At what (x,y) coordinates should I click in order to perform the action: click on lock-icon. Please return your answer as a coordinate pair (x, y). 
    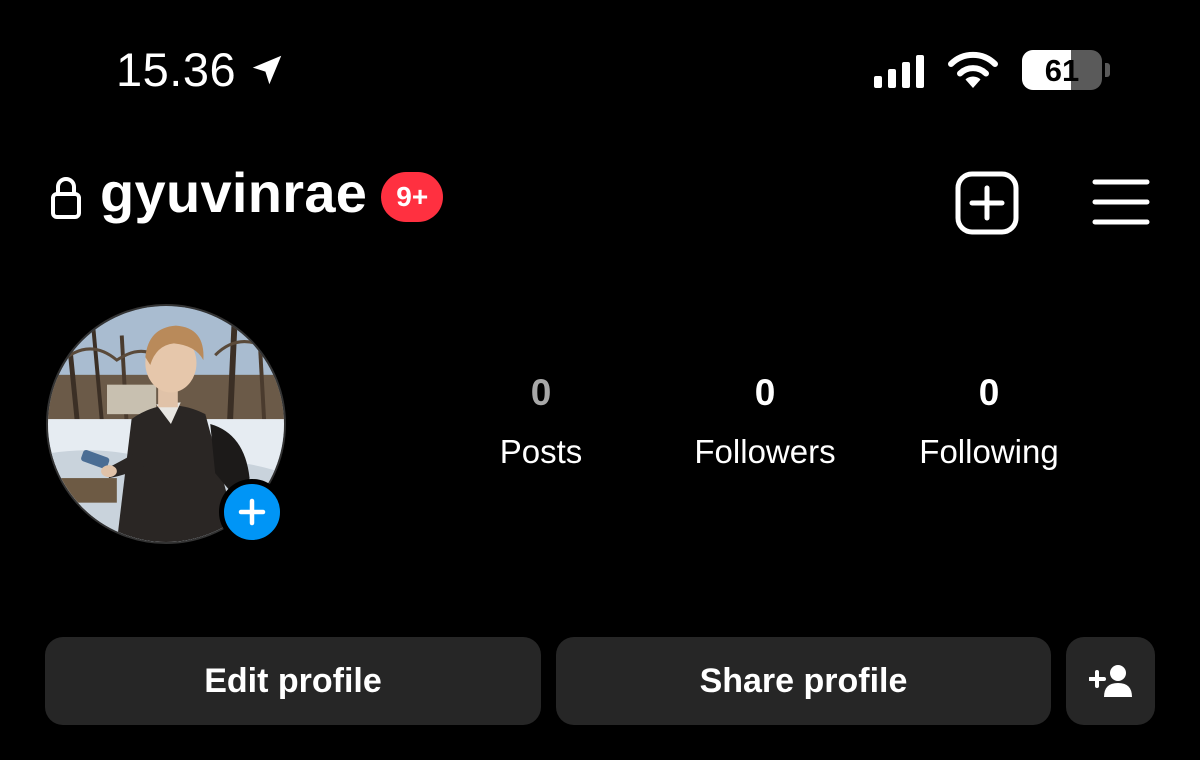
    Looking at the image, I should click on (66, 198).